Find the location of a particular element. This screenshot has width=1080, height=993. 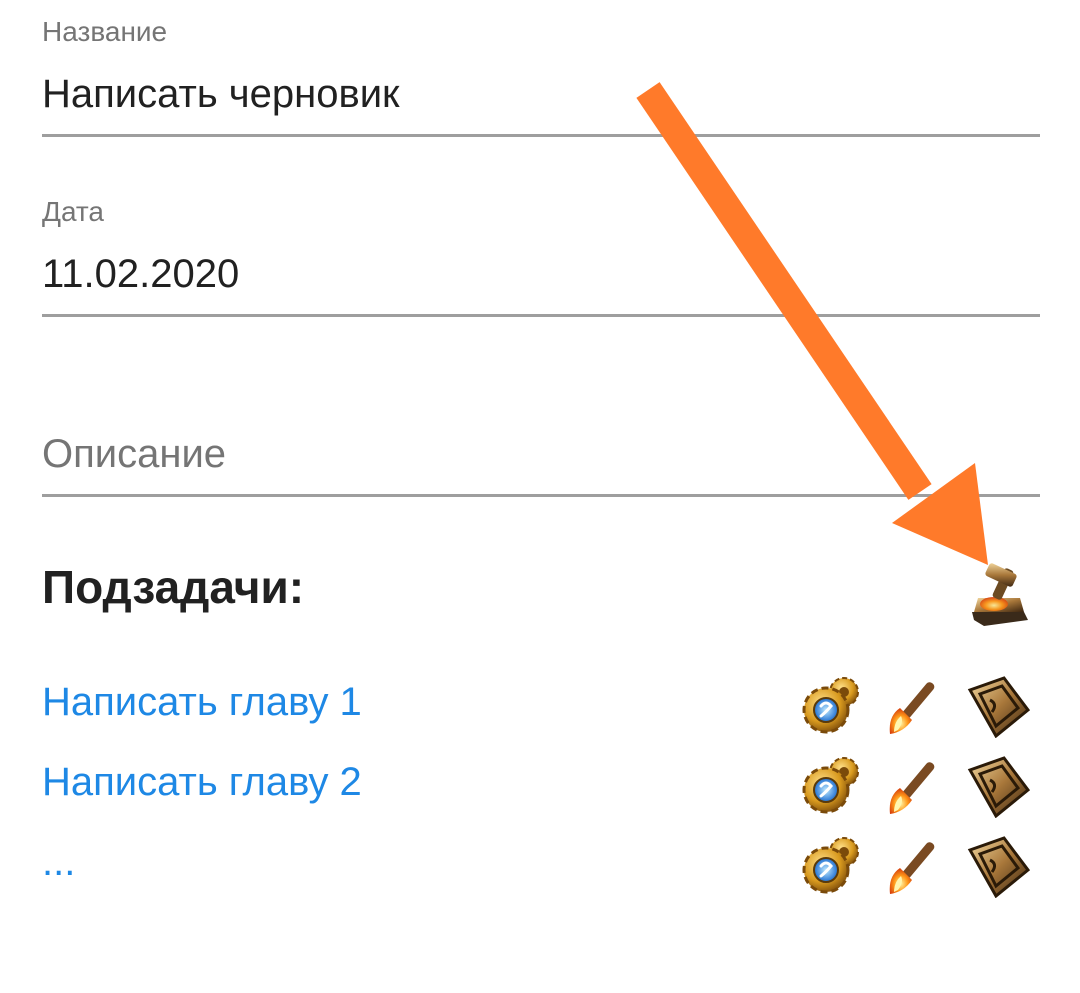

subtask-row-1: Написать главу 1 is located at coordinates (542, 706).